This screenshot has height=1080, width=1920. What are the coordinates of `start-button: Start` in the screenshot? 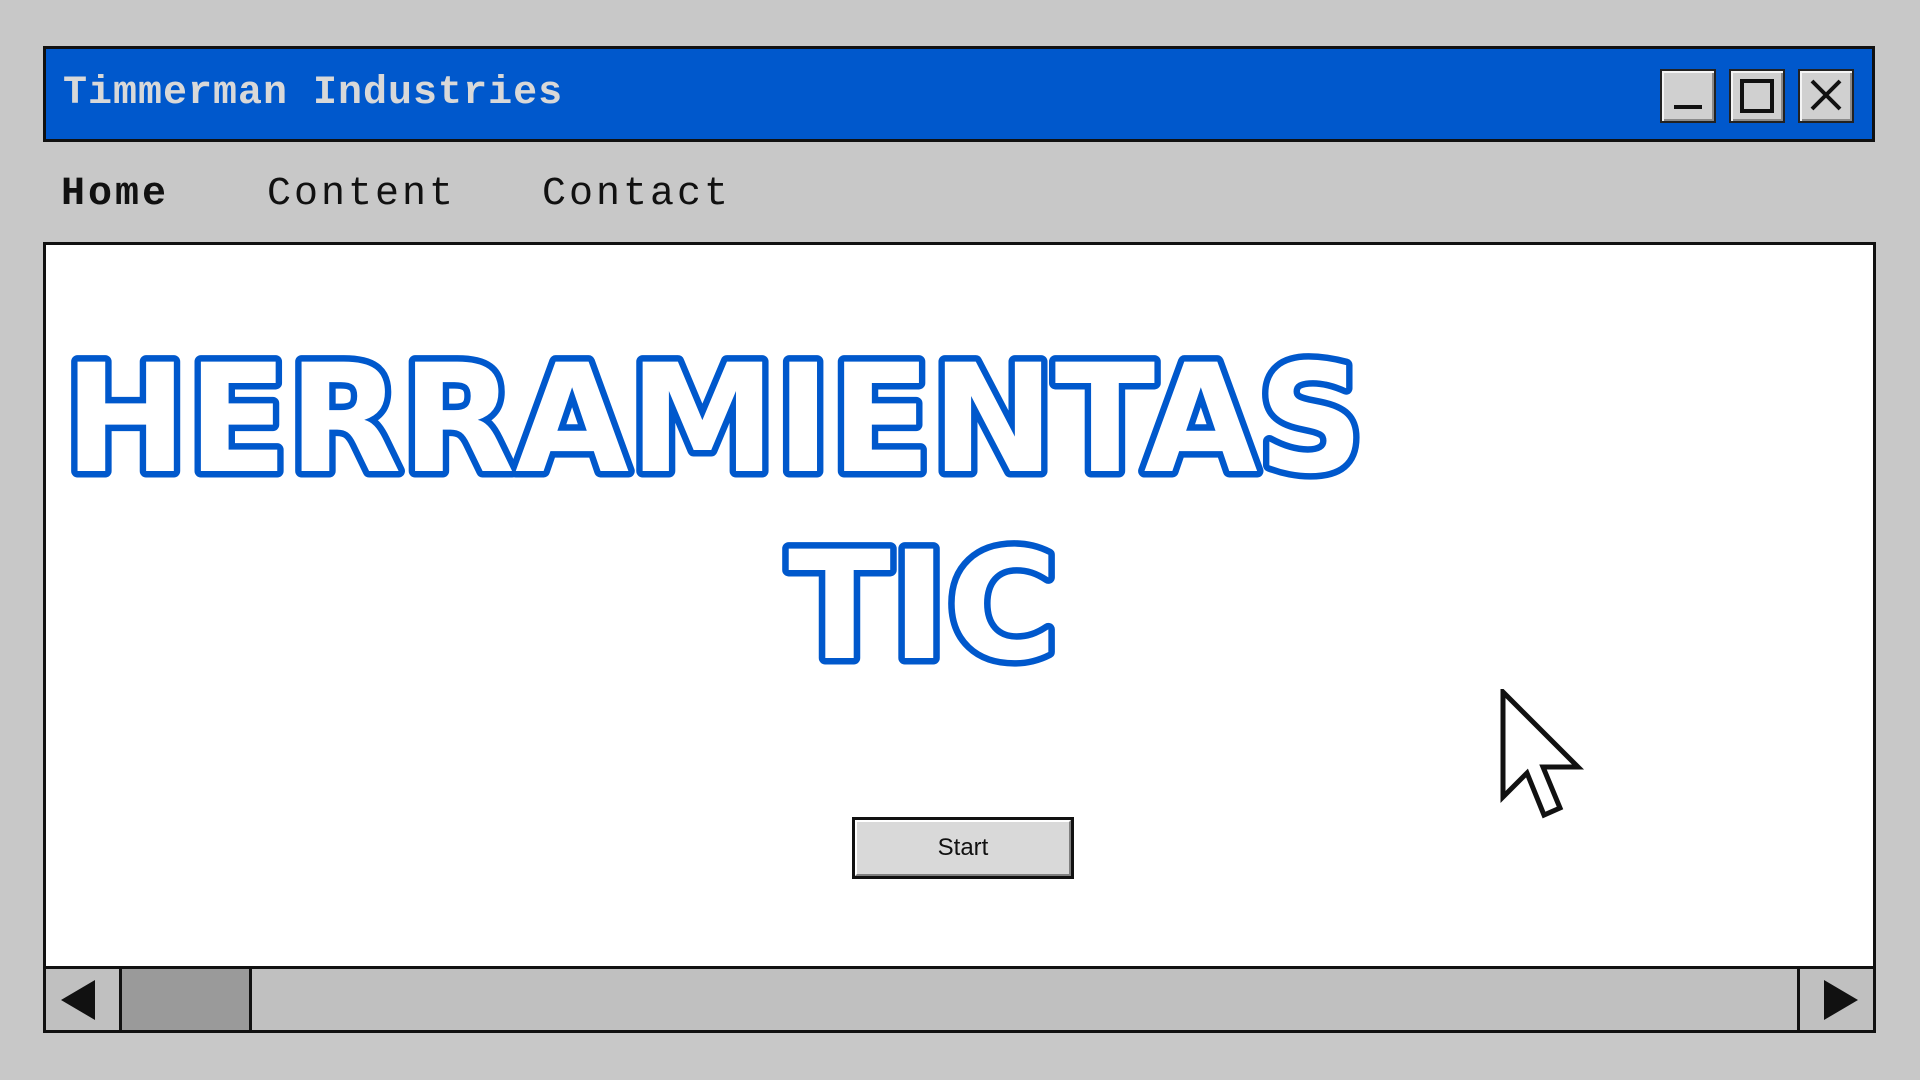 It's located at (963, 848).